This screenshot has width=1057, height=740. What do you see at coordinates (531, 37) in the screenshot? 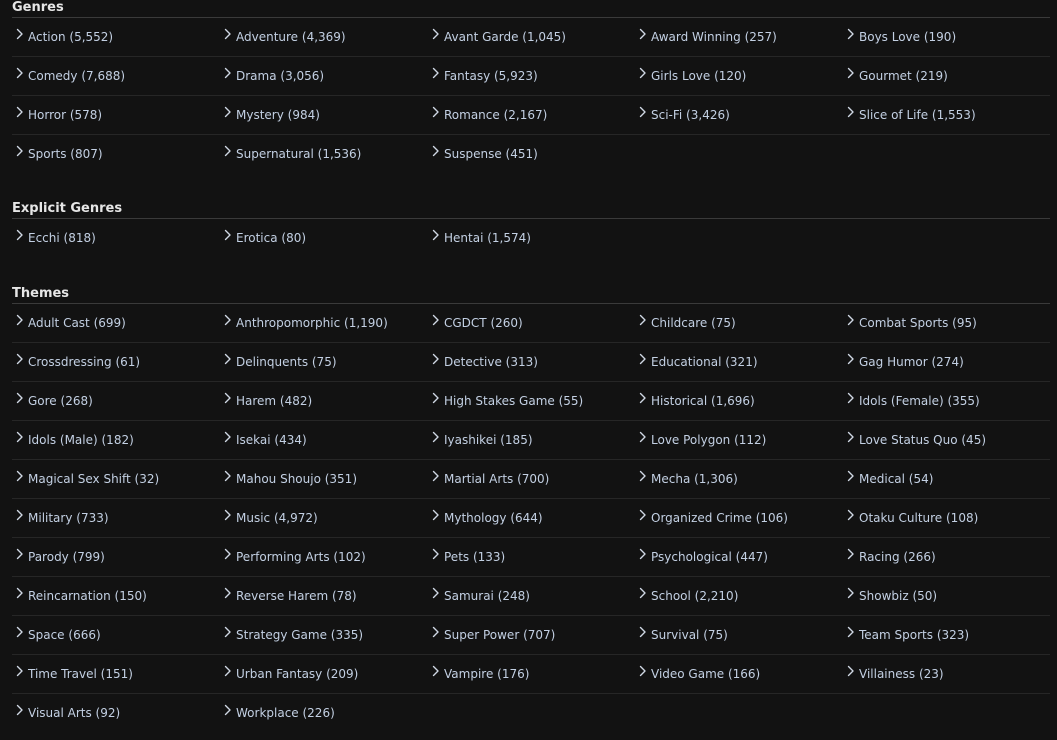
I see `genre-link: Avant Garde (1,045)` at bounding box center [531, 37].